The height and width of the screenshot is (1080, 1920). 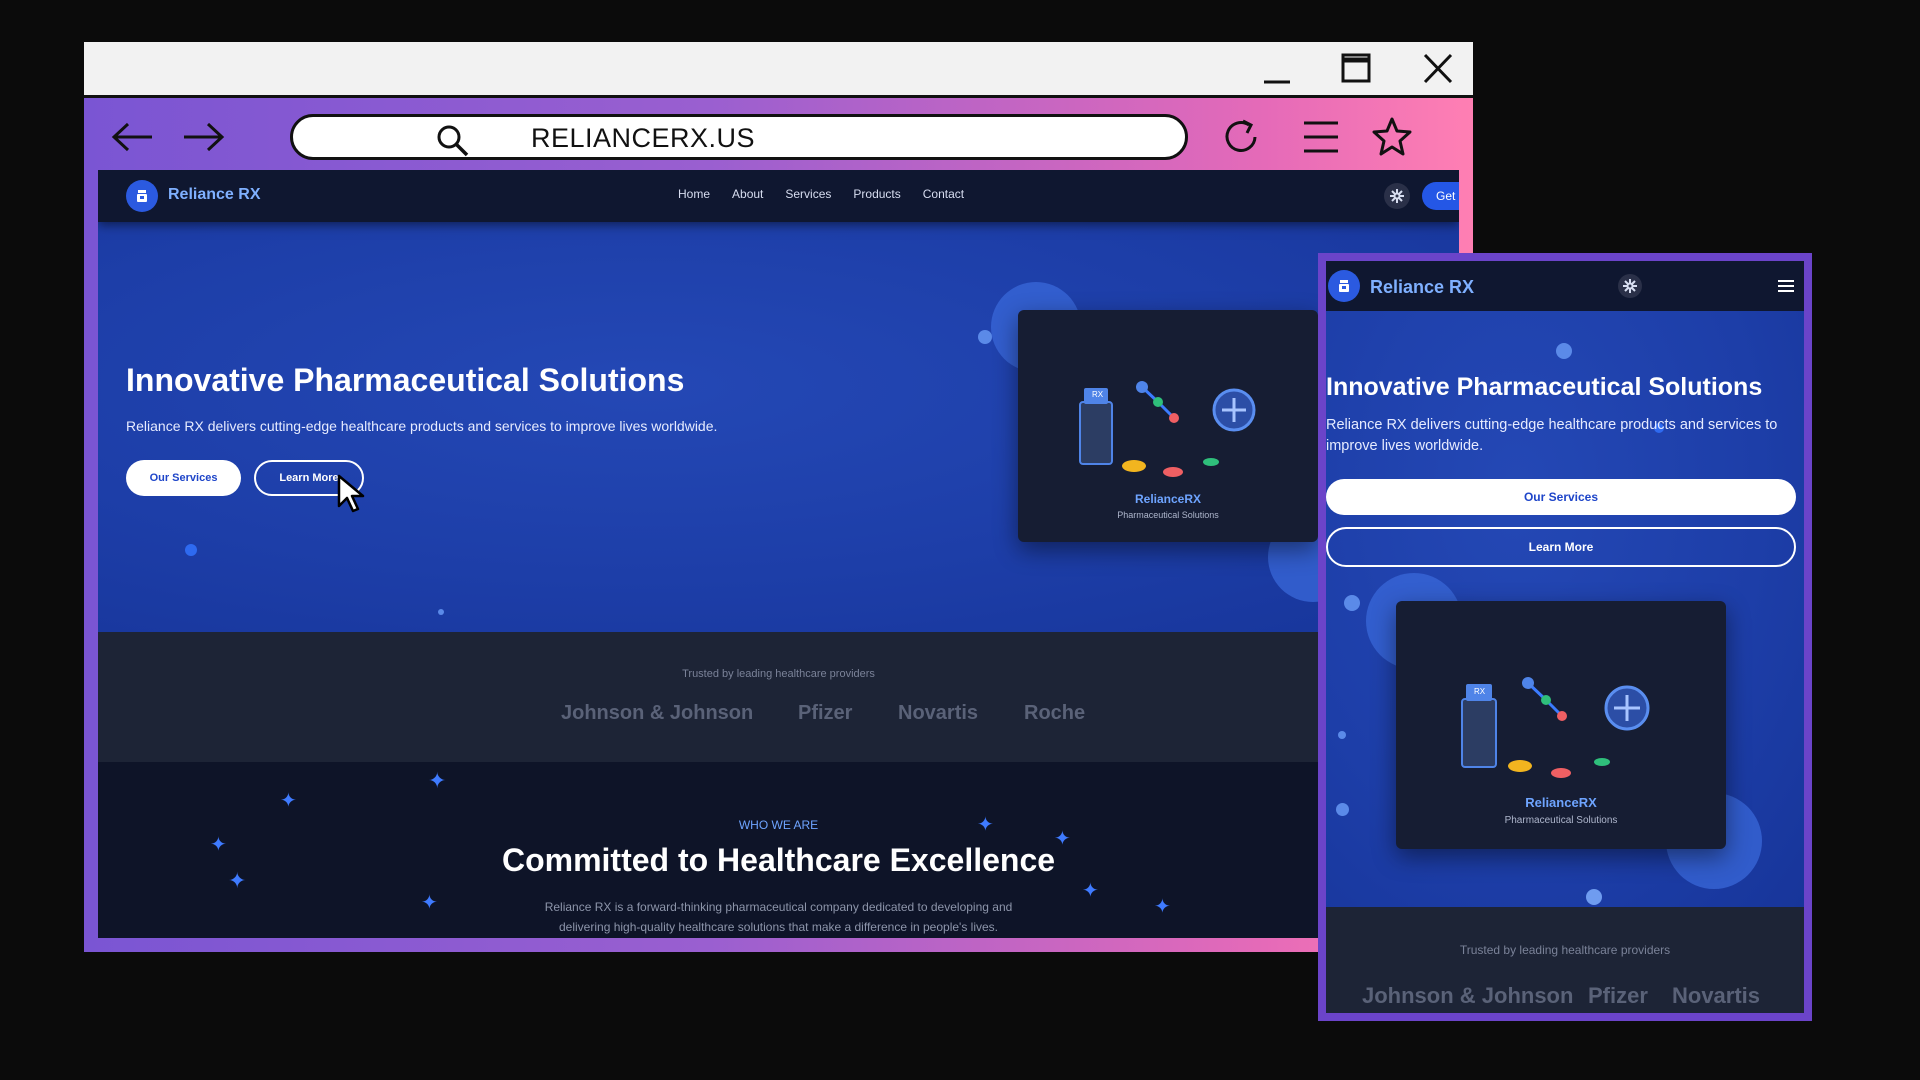 What do you see at coordinates (405, 380) in the screenshot?
I see `hero-title: Innovative Pharmaceutical Solutions` at bounding box center [405, 380].